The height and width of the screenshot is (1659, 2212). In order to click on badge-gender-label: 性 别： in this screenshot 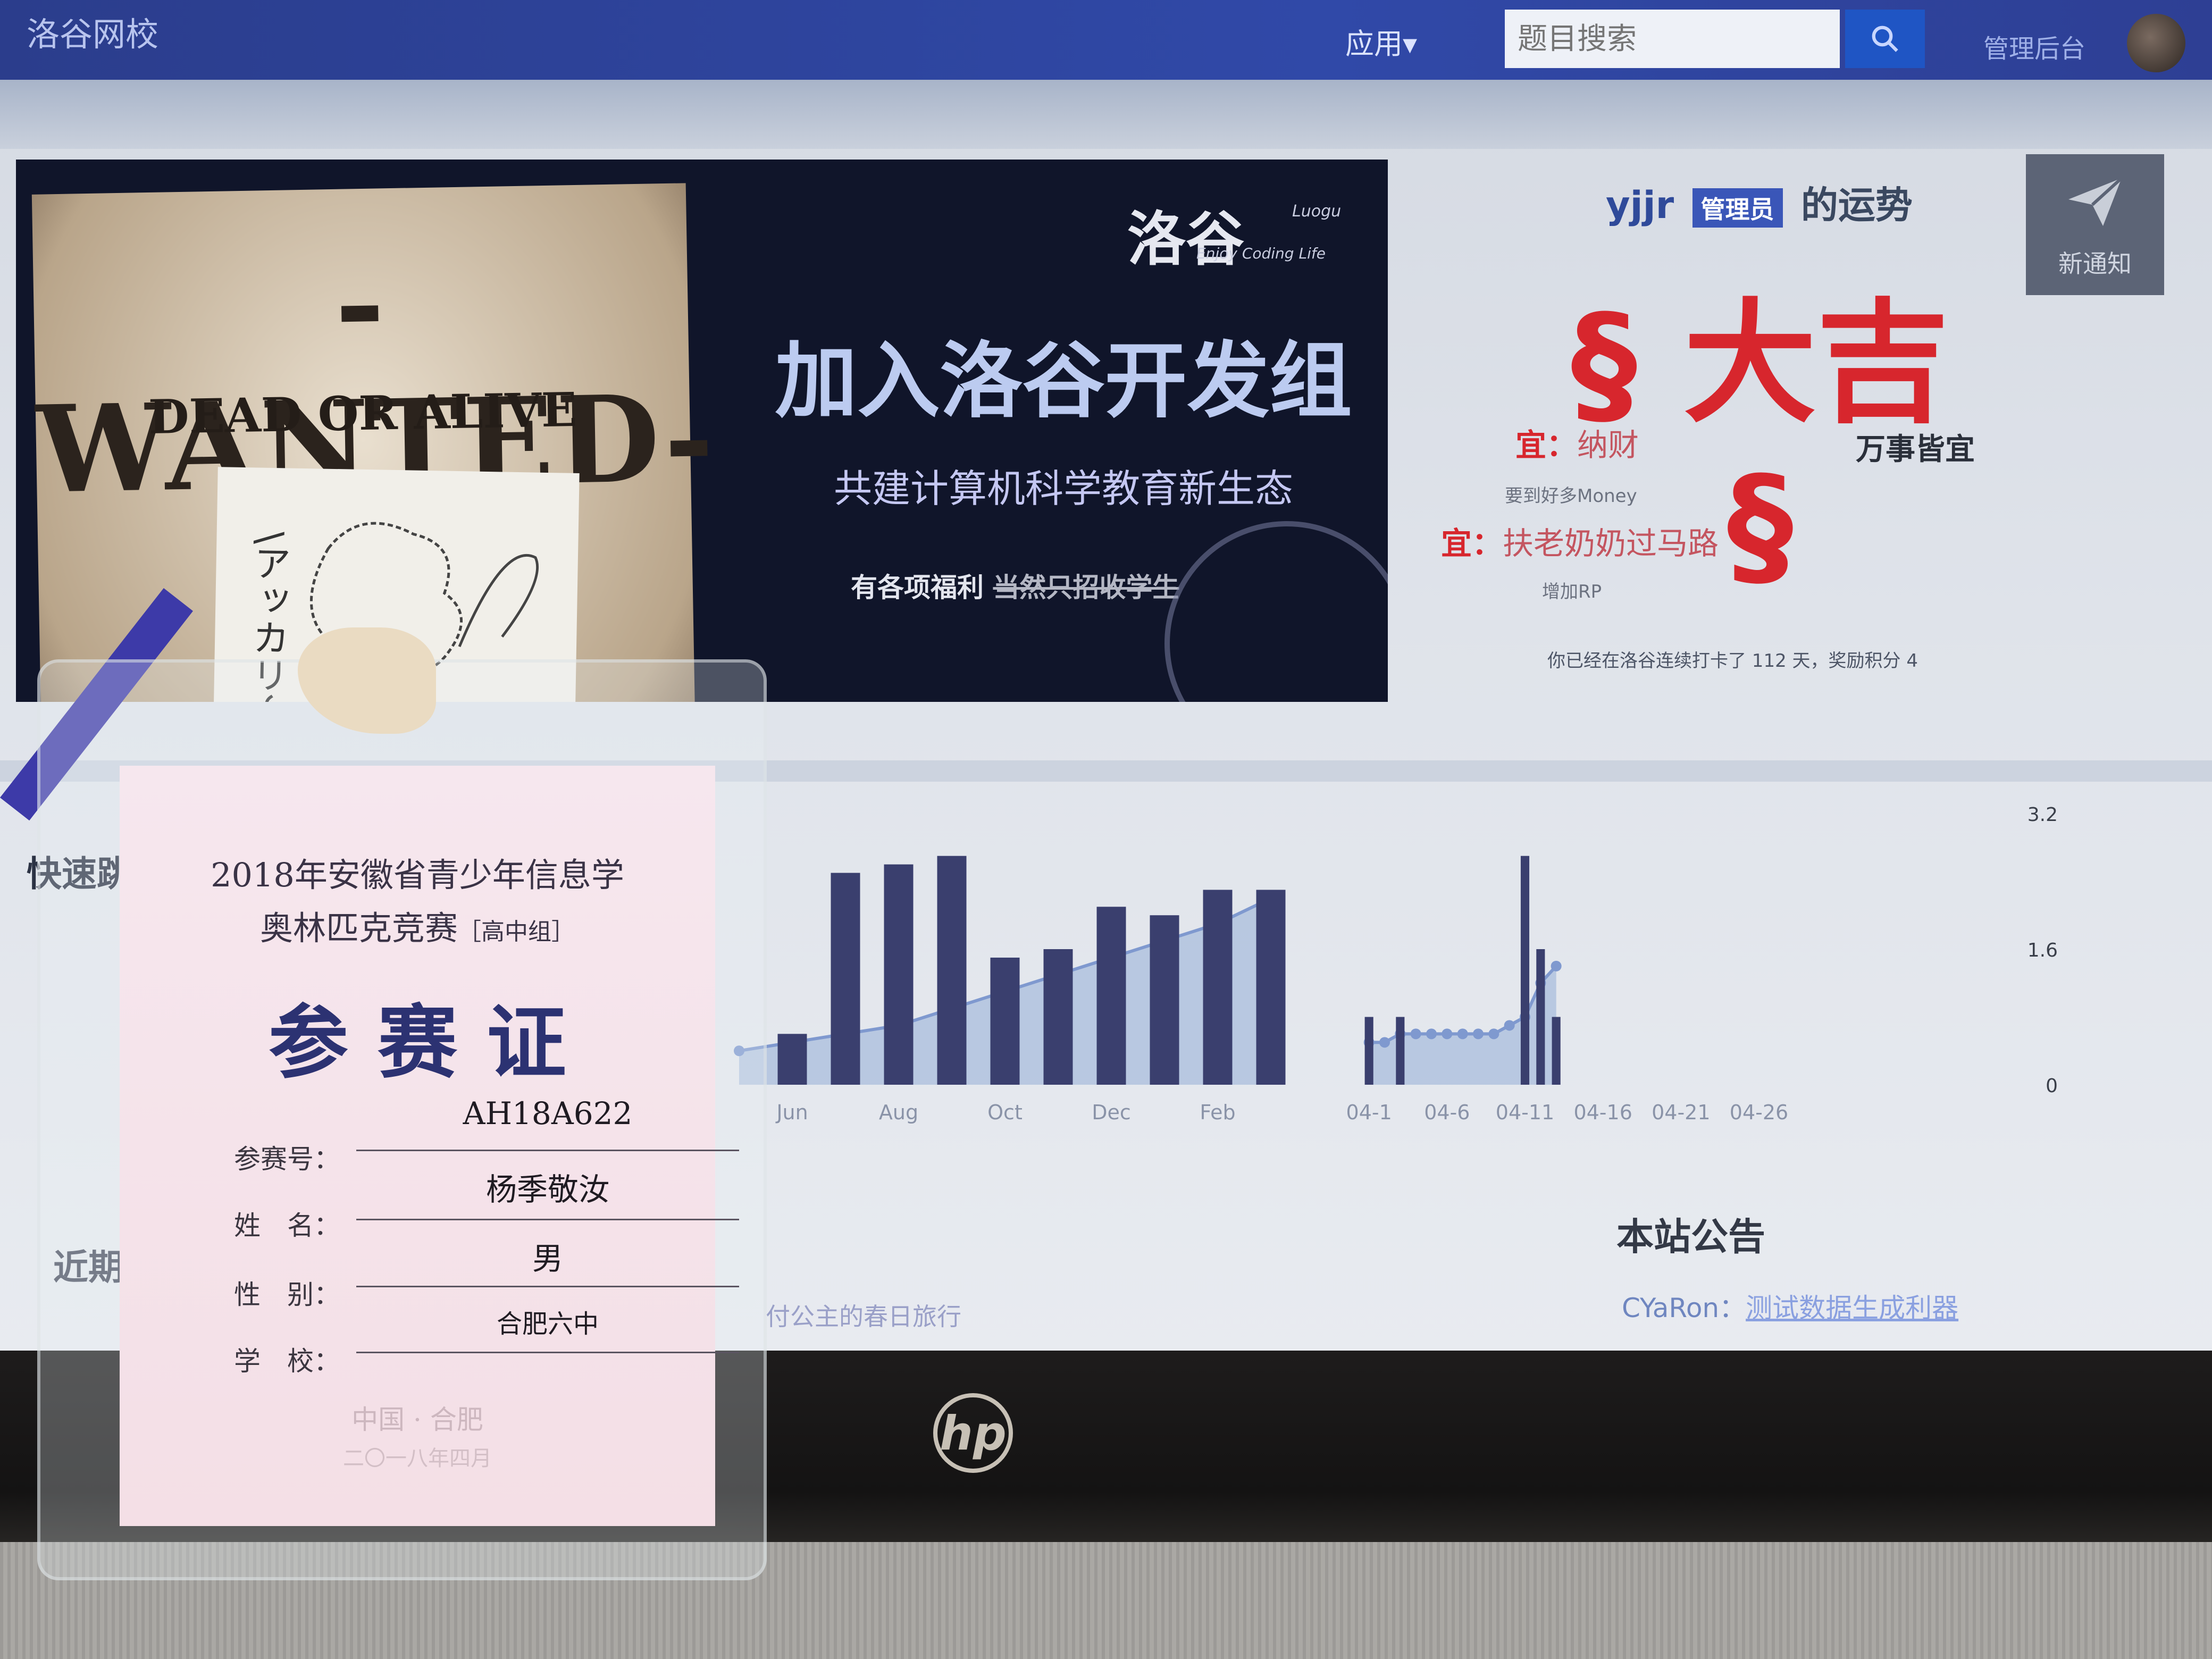, I will do `click(287, 1294)`.